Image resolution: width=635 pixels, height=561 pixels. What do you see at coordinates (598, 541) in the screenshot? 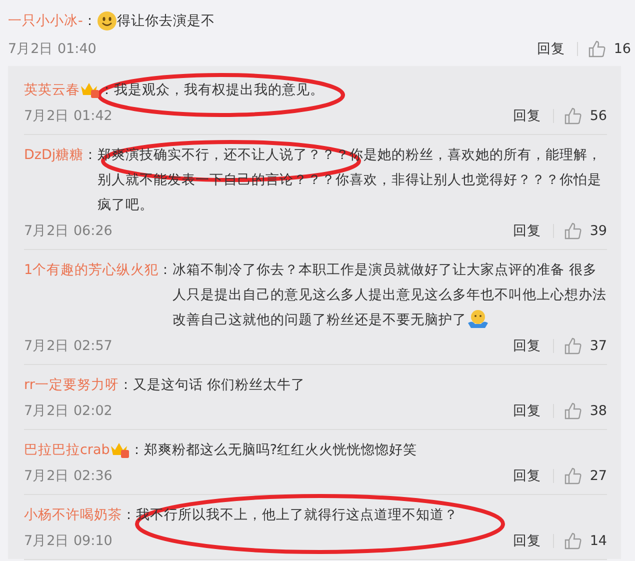
I see `like-count: 14` at bounding box center [598, 541].